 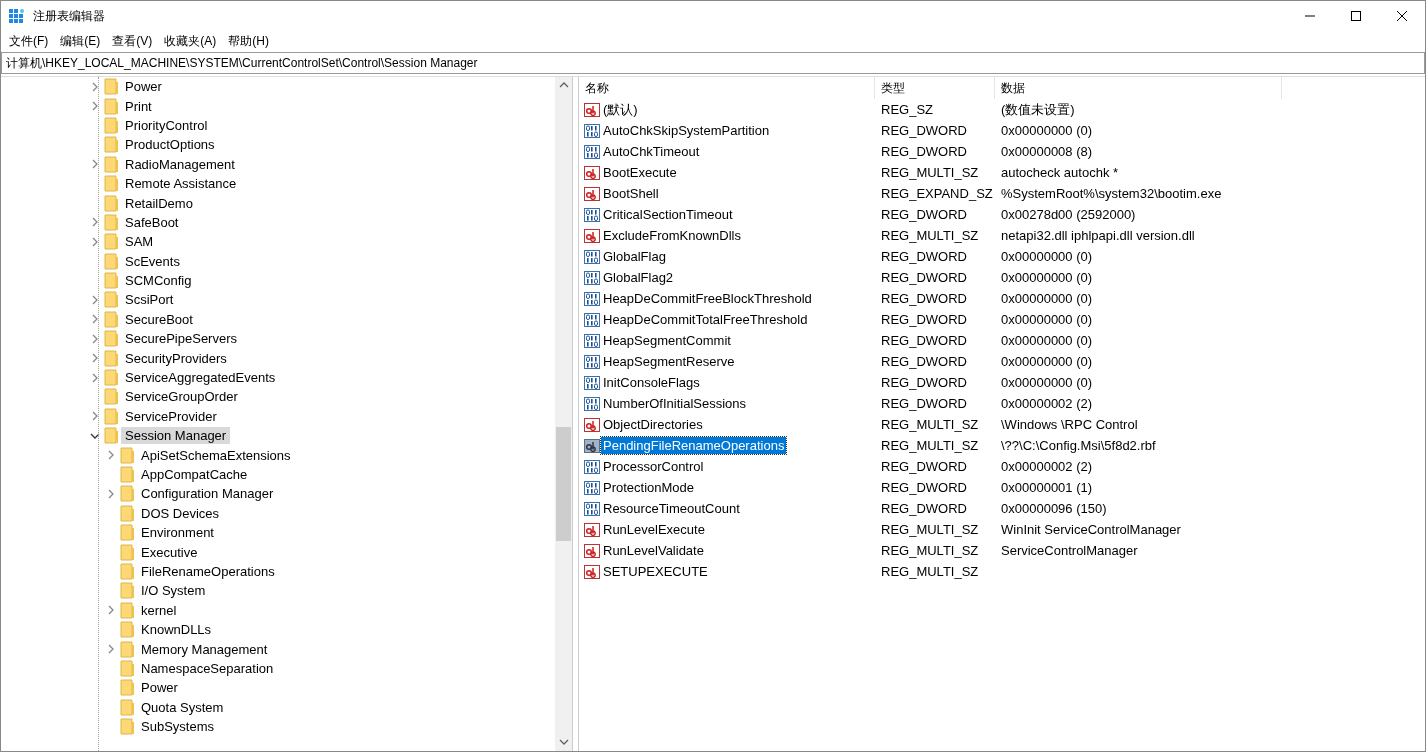 What do you see at coordinates (180, 513) in the screenshot?
I see `tree-item: DOS Devices` at bounding box center [180, 513].